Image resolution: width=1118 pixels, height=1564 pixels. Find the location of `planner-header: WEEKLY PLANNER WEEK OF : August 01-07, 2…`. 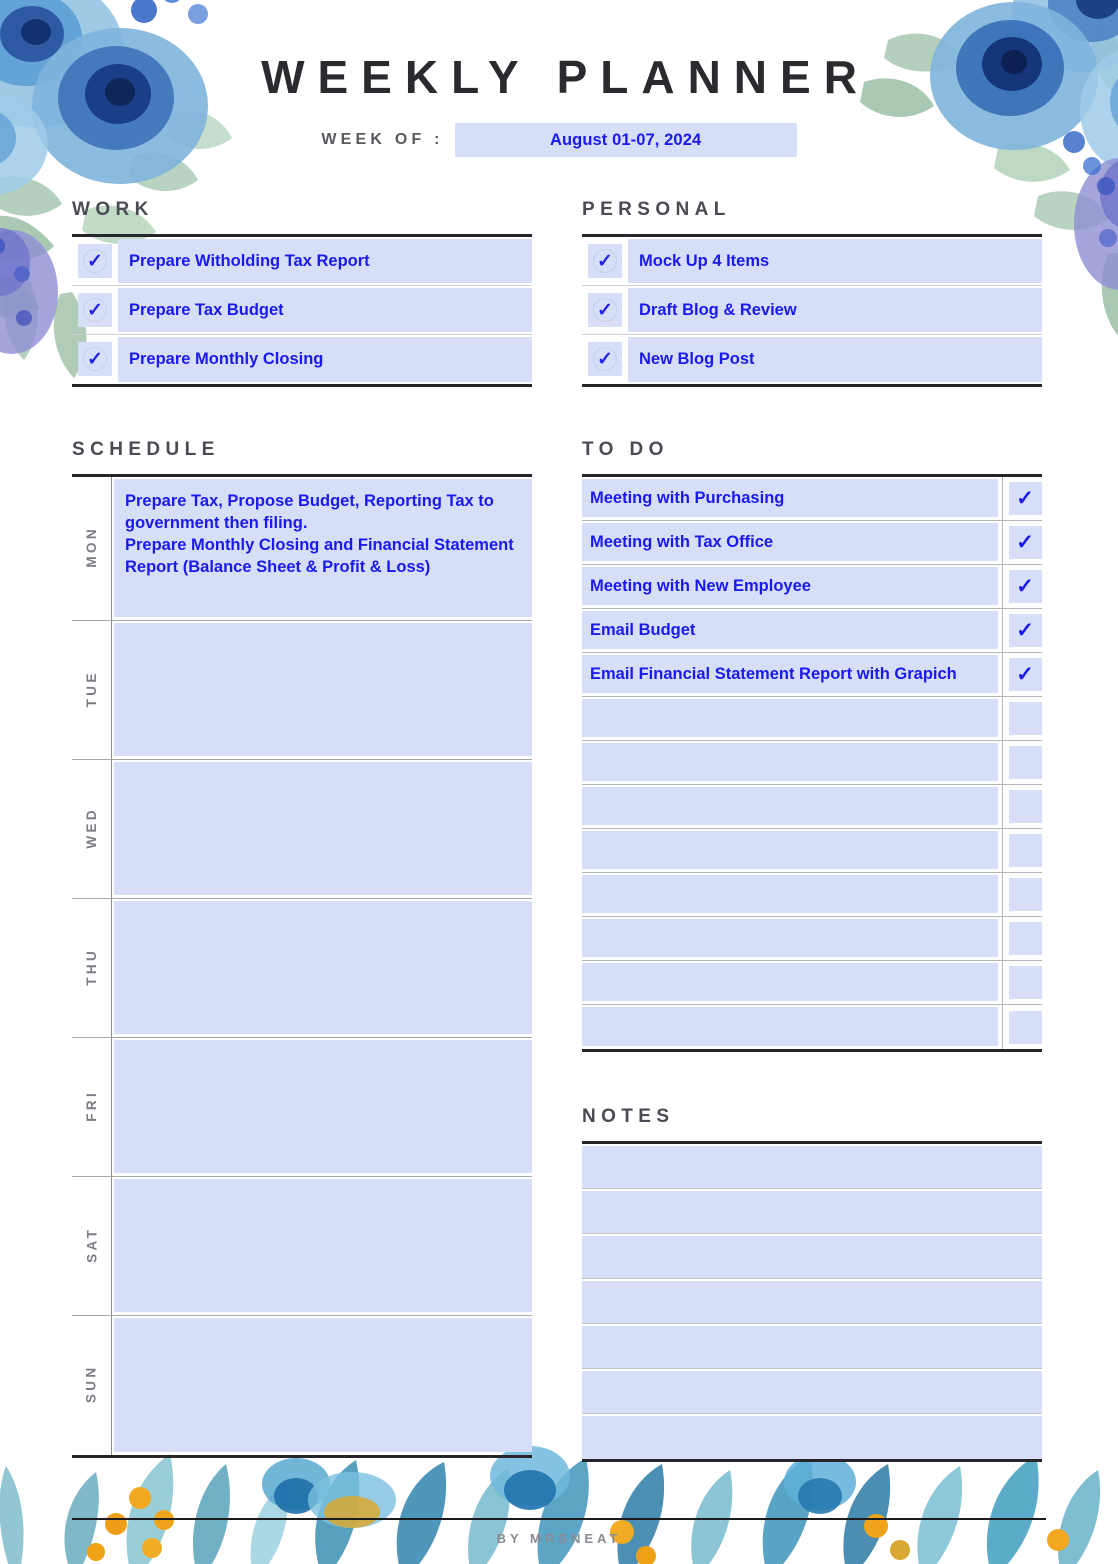

planner-header: WEEKLY PLANNER WEEK OF : August 01-07, 2… is located at coordinates (559, 78).